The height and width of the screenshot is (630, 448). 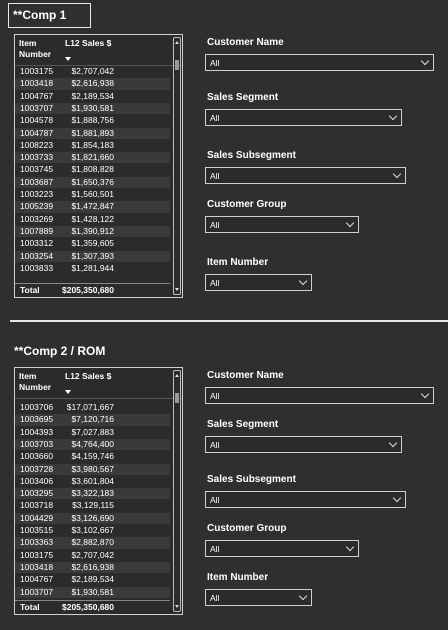 What do you see at coordinates (37, 181) in the screenshot?
I see `cell-item-number: 1003687` at bounding box center [37, 181].